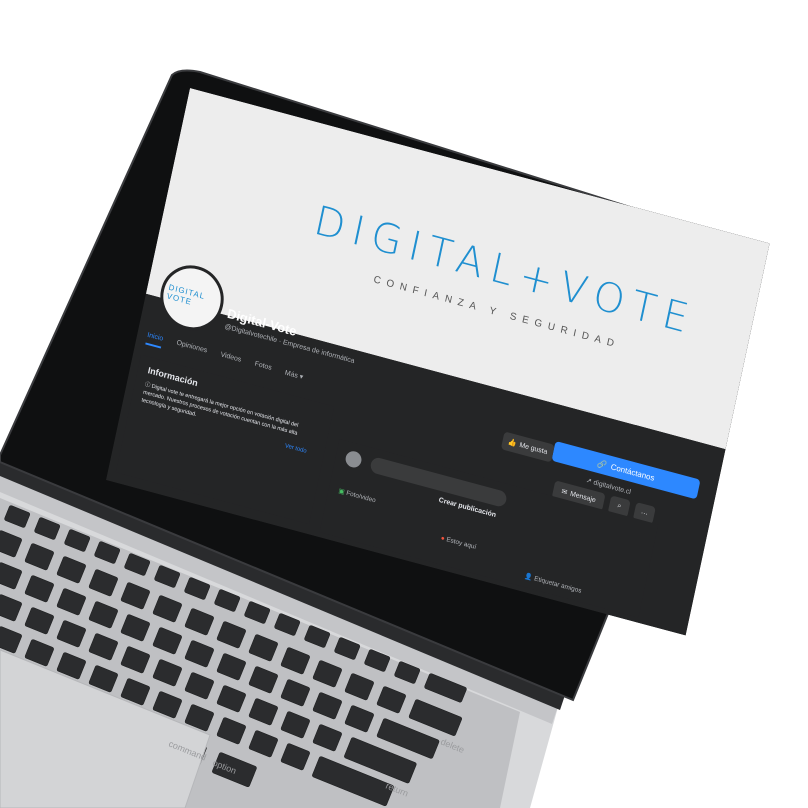  What do you see at coordinates (602, 464) in the screenshot?
I see `link-icon: 🔗` at bounding box center [602, 464].